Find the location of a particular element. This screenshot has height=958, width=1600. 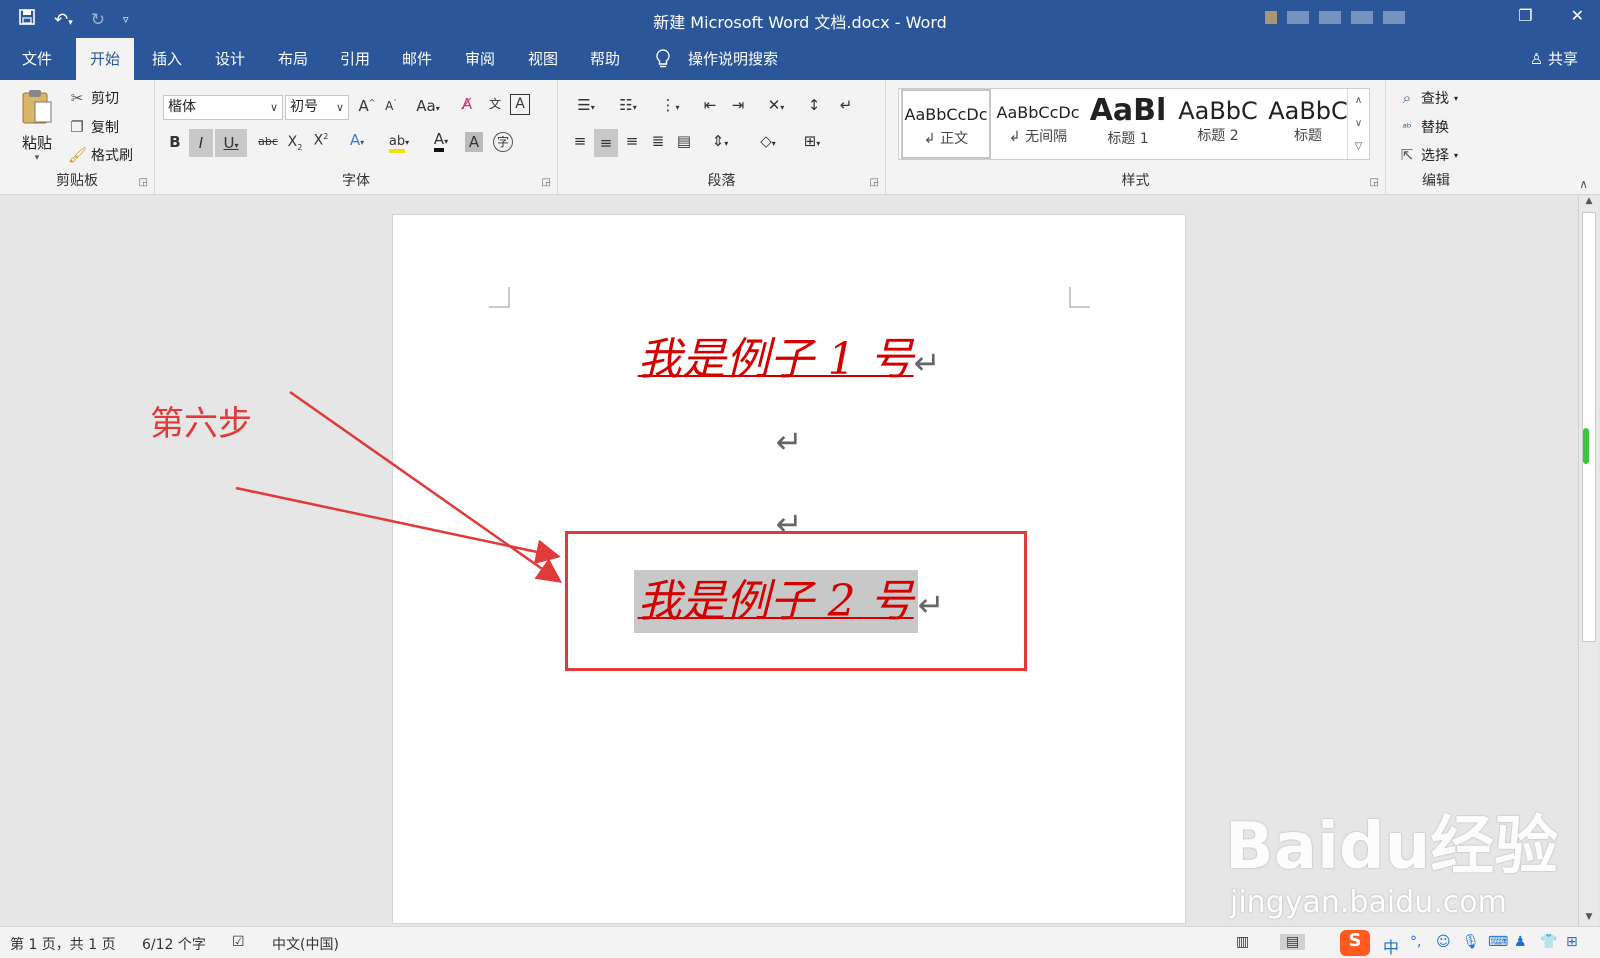

page-count: 第 1 页，共 1 页 is located at coordinates (63, 944).